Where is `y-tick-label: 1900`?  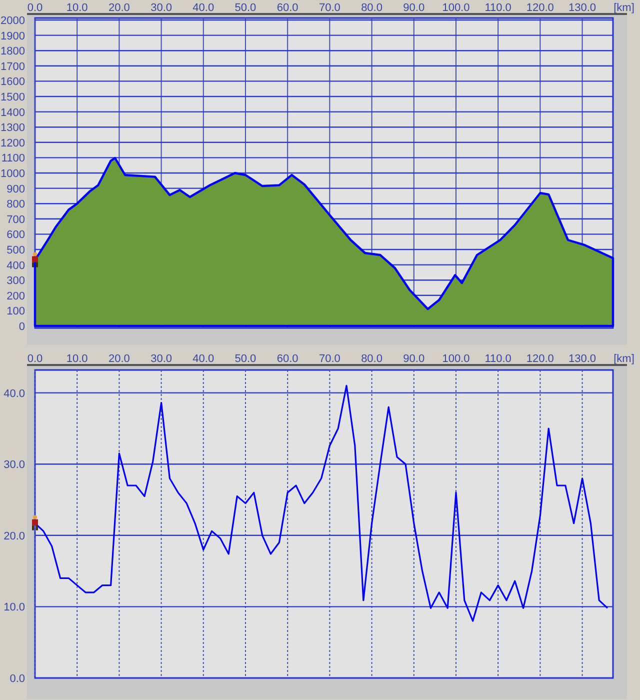 y-tick-label: 1900 is located at coordinates (12, 36).